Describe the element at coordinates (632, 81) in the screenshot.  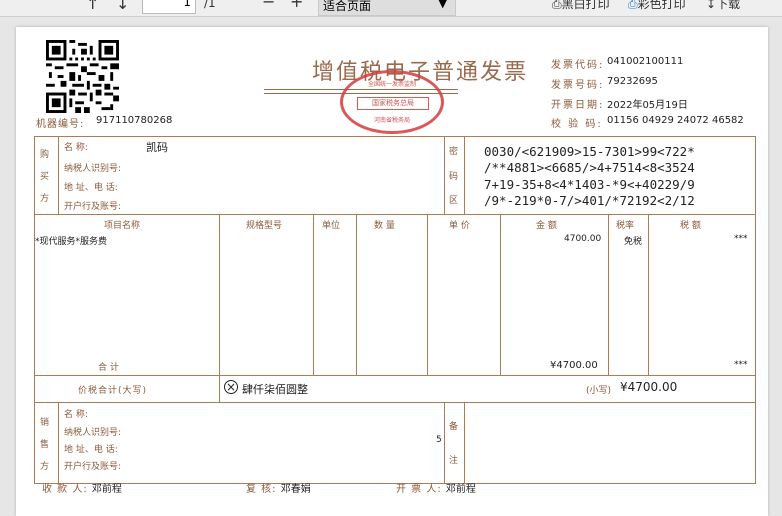
I see `invoice-number: 79232695` at that location.